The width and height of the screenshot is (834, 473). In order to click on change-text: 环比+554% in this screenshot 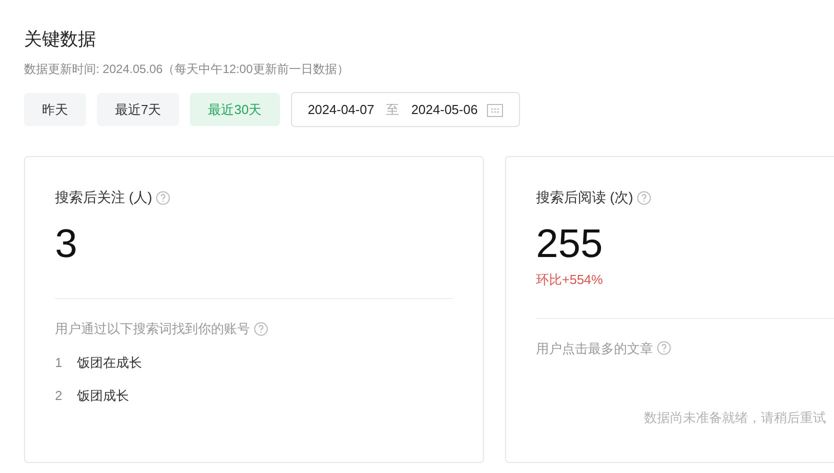, I will do `click(570, 280)`.